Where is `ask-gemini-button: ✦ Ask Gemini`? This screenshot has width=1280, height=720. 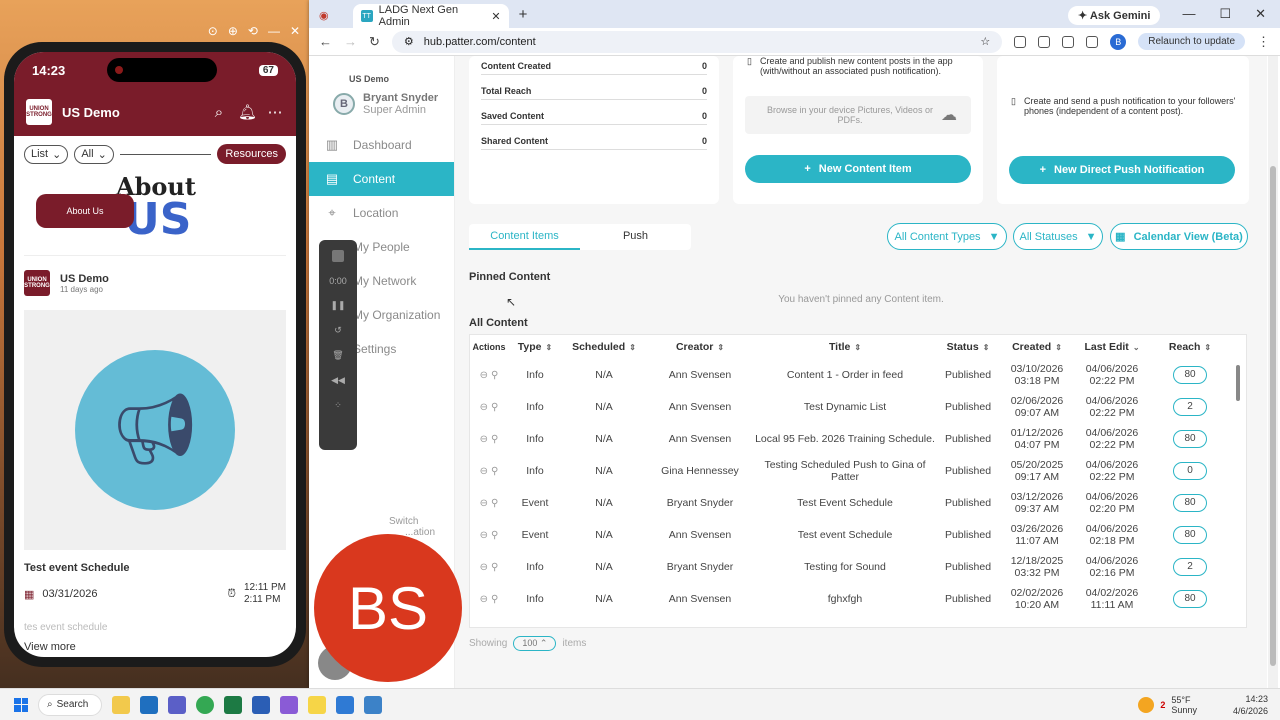
ask-gemini-button: ✦ Ask Gemini is located at coordinates (1114, 15).